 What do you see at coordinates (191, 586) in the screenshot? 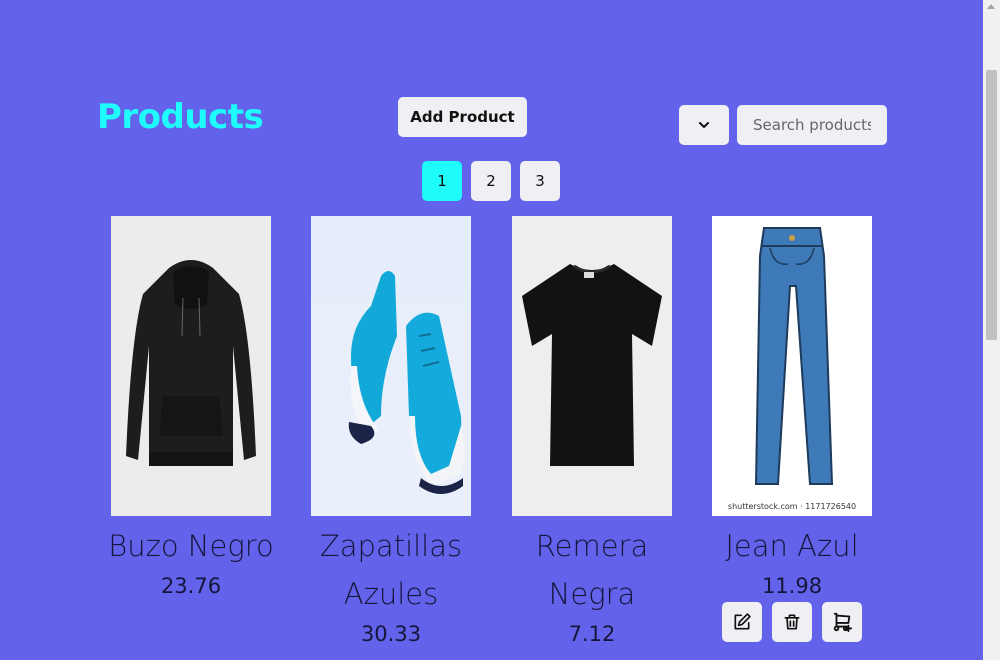
I see `product-price: 23.76` at bounding box center [191, 586].